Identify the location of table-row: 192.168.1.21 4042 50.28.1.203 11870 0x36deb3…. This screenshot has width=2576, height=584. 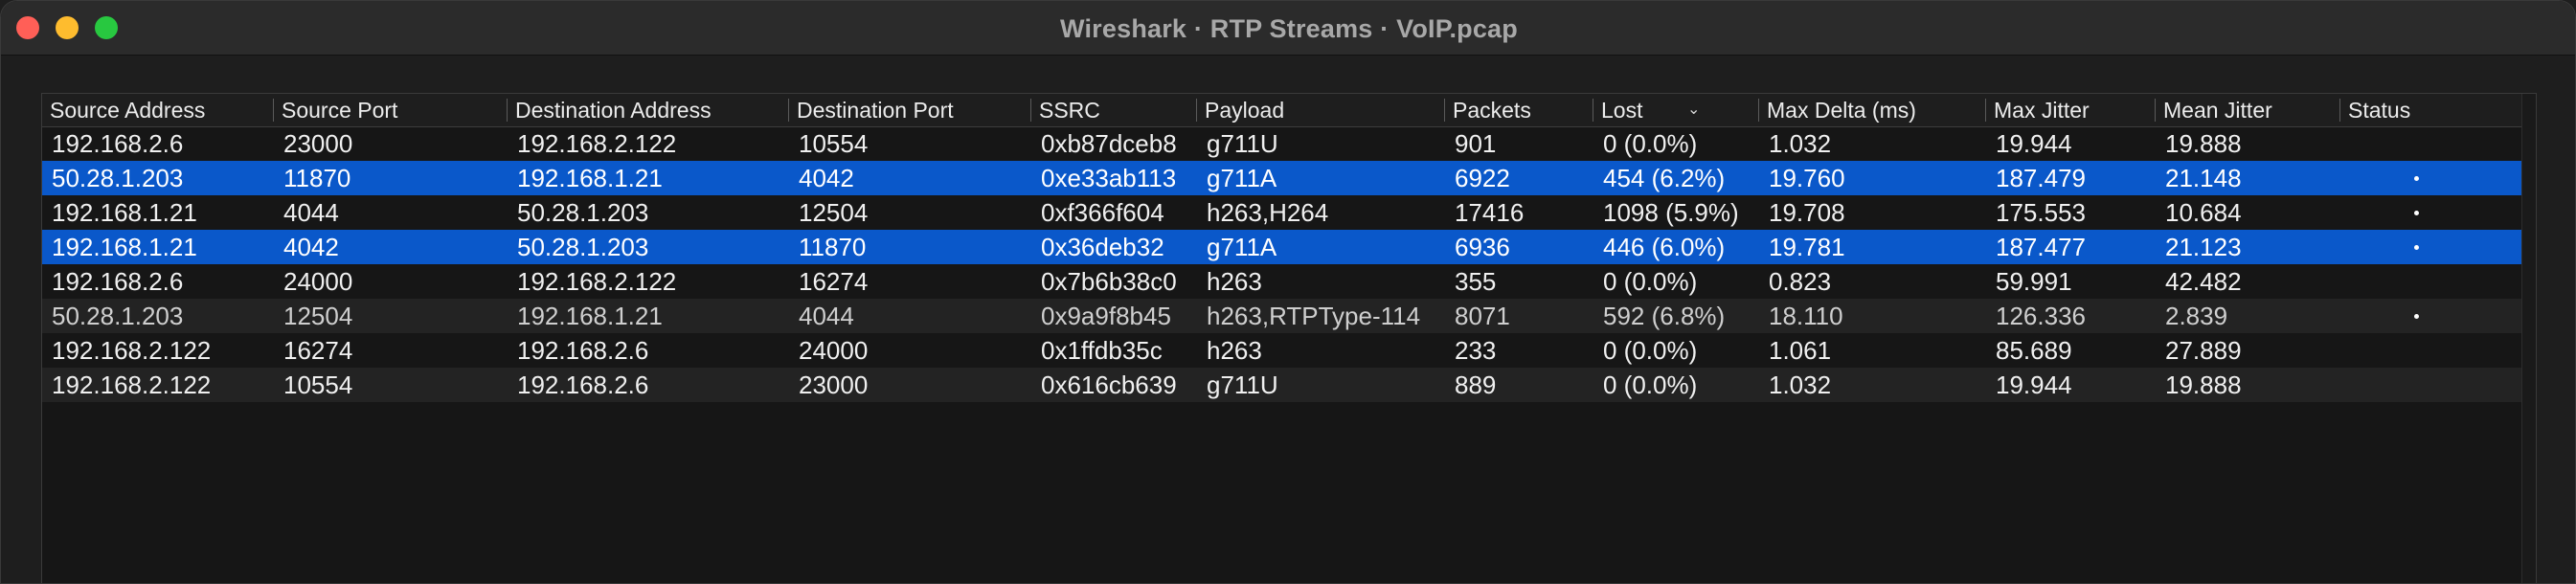
(1289, 247).